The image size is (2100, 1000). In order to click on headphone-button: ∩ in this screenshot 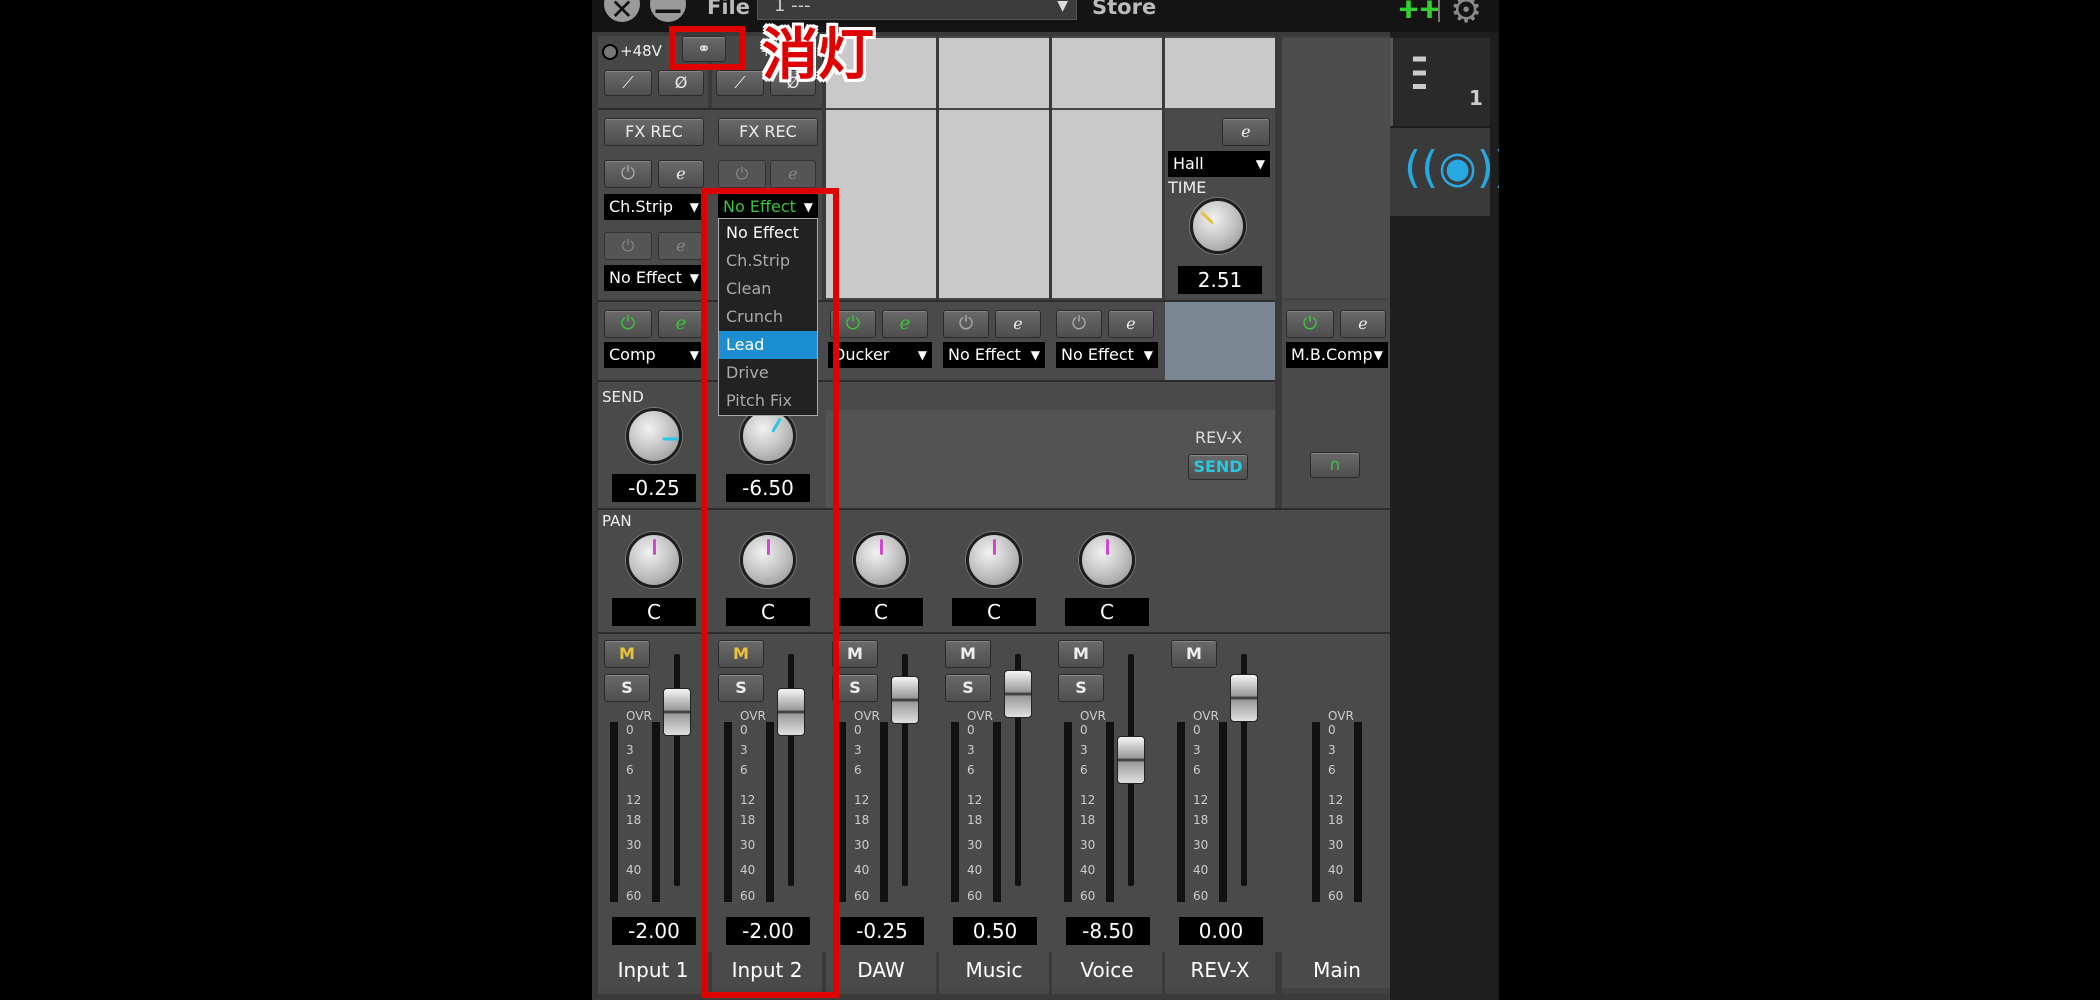, I will do `click(1335, 465)`.